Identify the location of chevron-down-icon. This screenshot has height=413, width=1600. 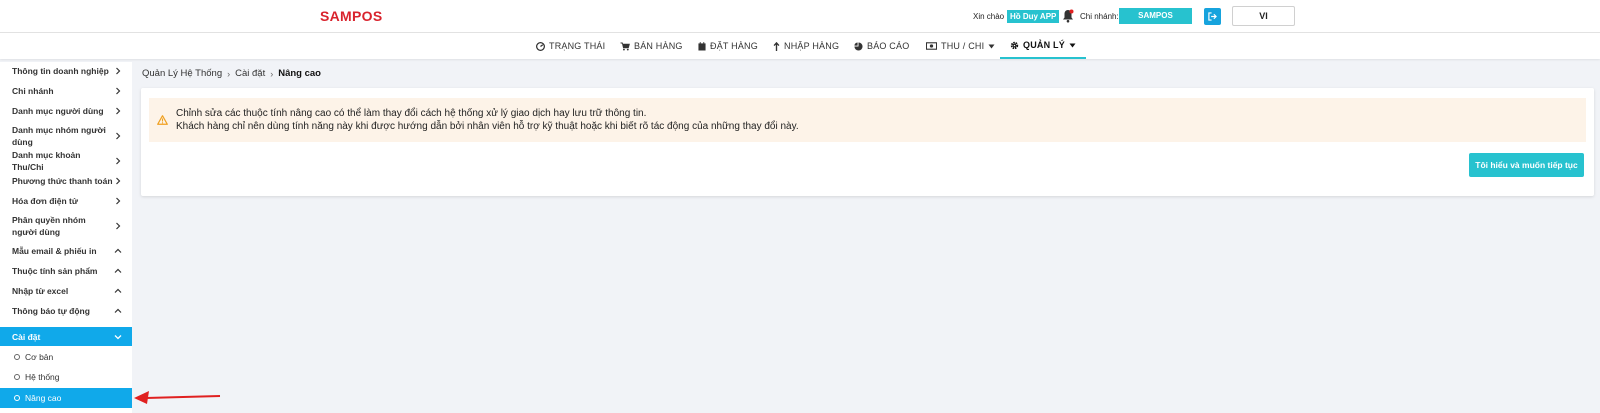
(118, 336).